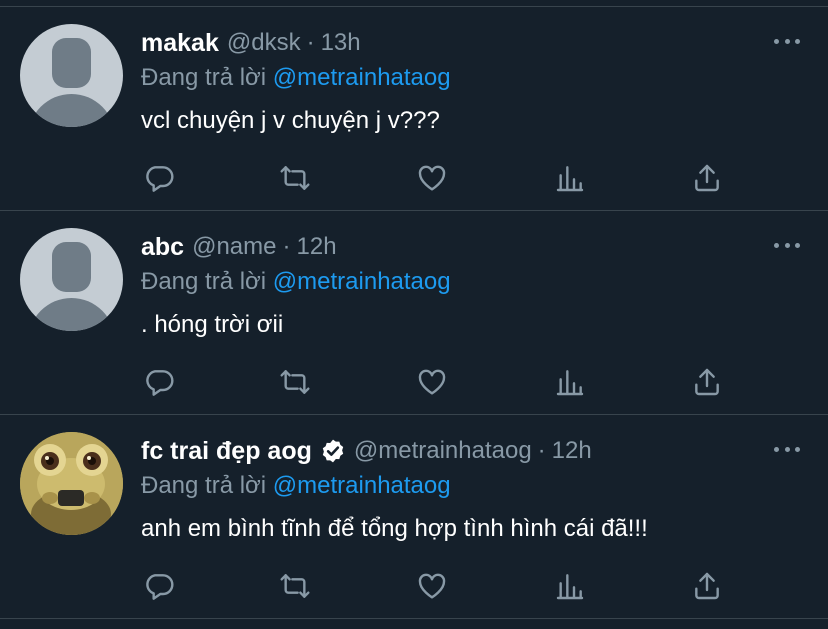 Image resolution: width=828 pixels, height=629 pixels. Describe the element at coordinates (333, 451) in the screenshot. I see `verified-badge-icon` at that location.